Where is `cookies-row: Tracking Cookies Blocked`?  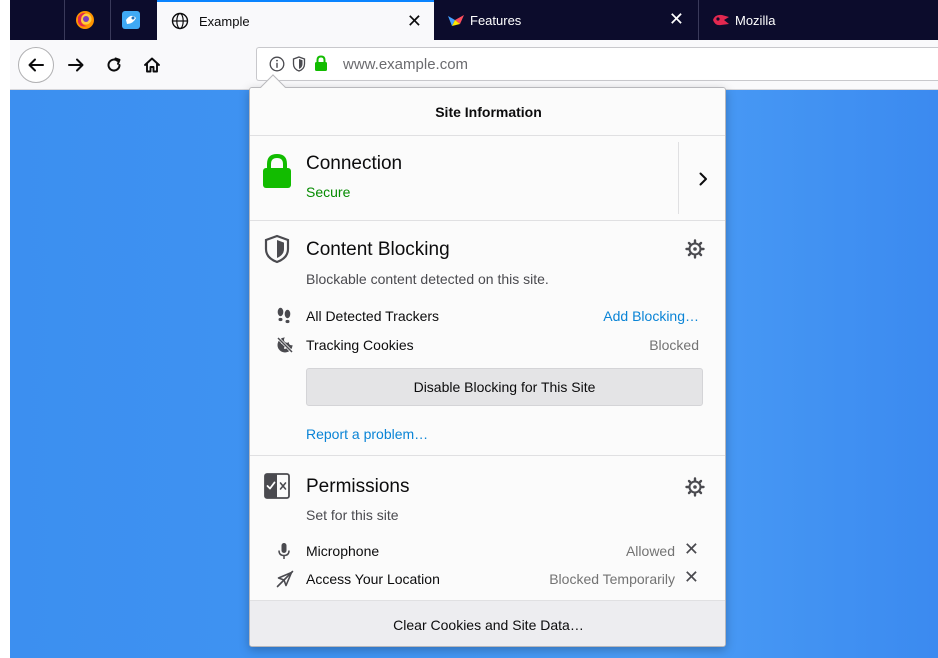 cookies-row: Tracking Cookies Blocked is located at coordinates (487, 346).